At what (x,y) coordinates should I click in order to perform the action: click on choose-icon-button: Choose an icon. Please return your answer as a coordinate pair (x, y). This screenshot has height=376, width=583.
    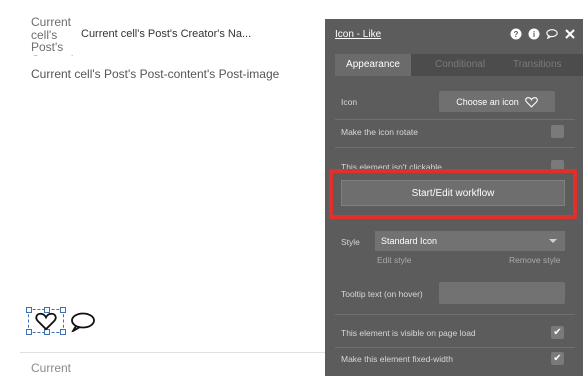
    Looking at the image, I should click on (497, 101).